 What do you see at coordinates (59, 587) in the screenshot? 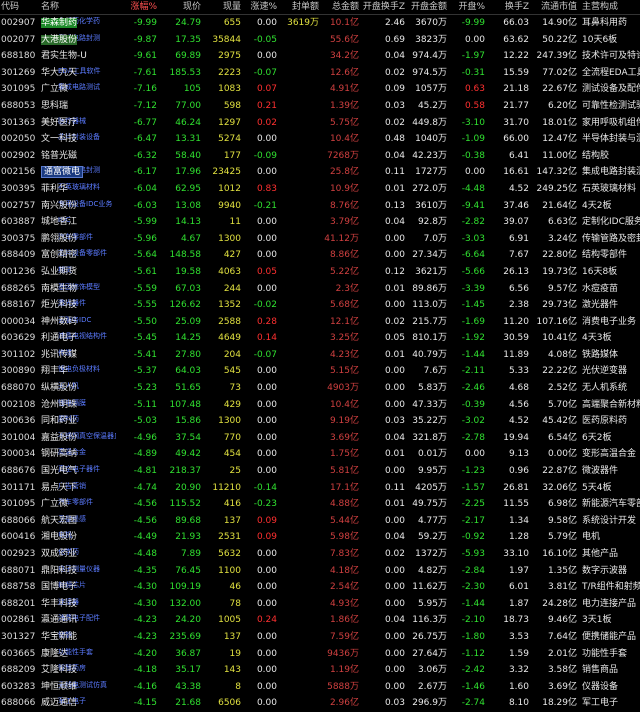
I see `stock-name: 国博电子` at bounding box center [59, 587].